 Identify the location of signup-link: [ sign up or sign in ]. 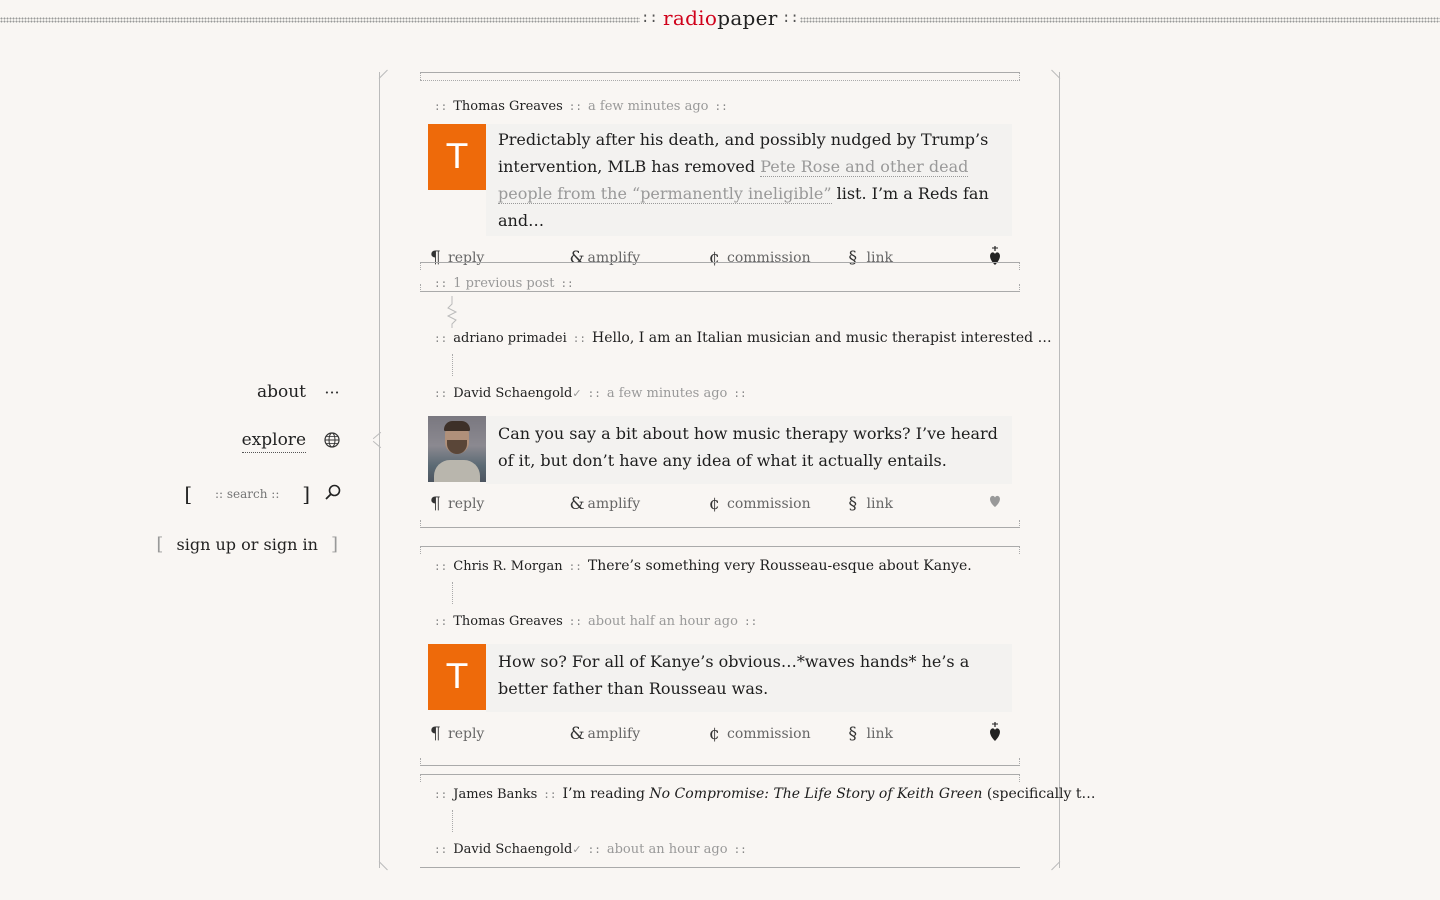
(247, 544).